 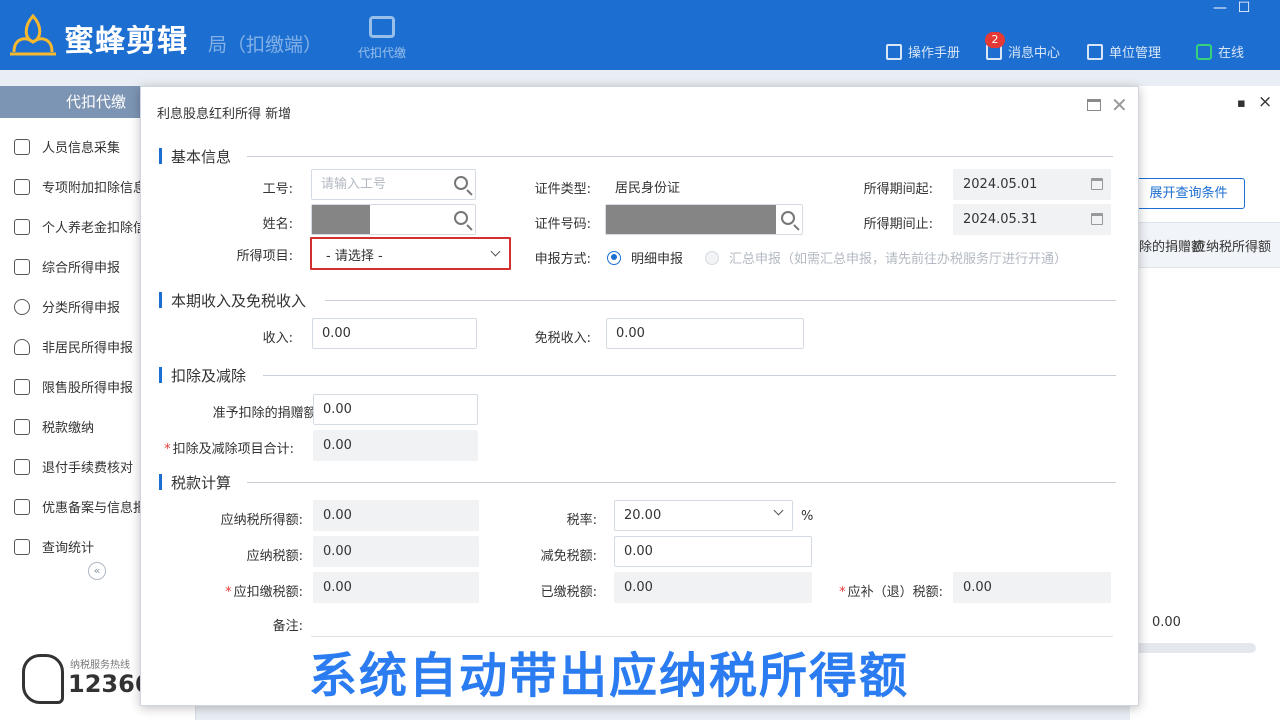 What do you see at coordinates (657, 259) in the screenshot?
I see `filing-detailed-label: 明细申报` at bounding box center [657, 259].